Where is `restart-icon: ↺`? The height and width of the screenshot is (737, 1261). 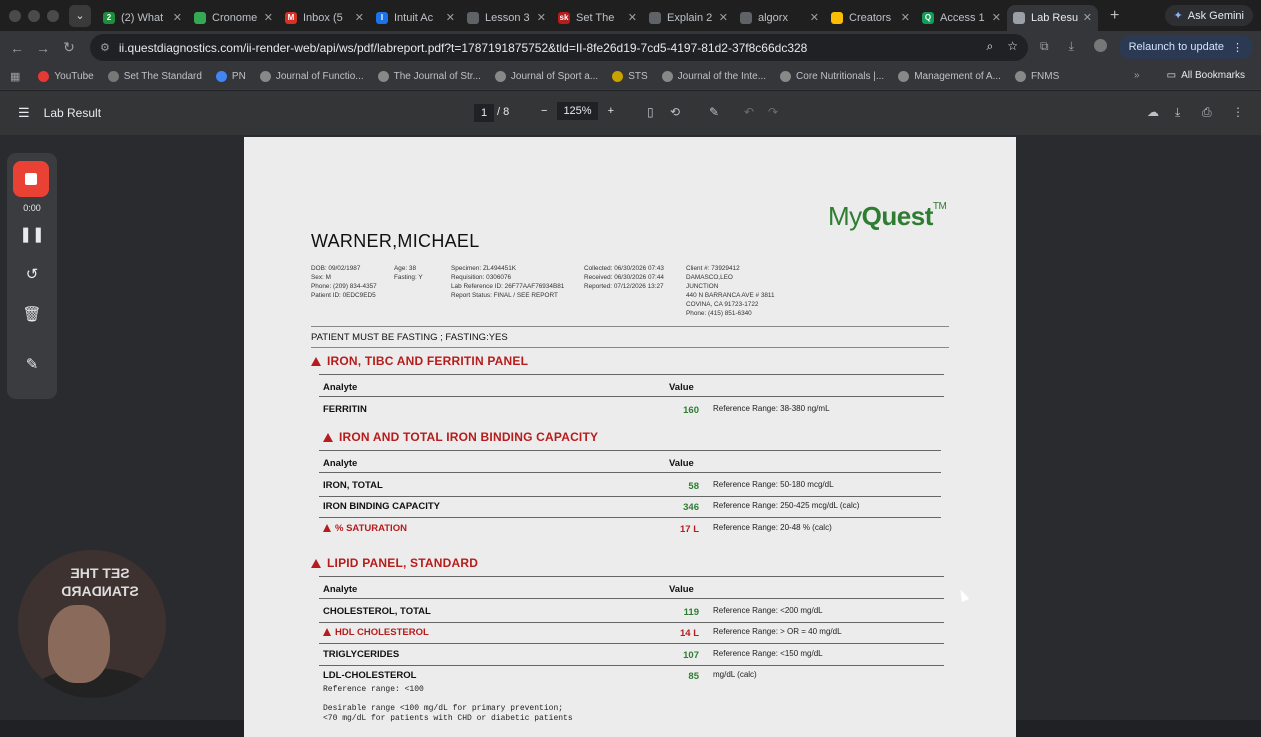 restart-icon: ↺ is located at coordinates (32, 274).